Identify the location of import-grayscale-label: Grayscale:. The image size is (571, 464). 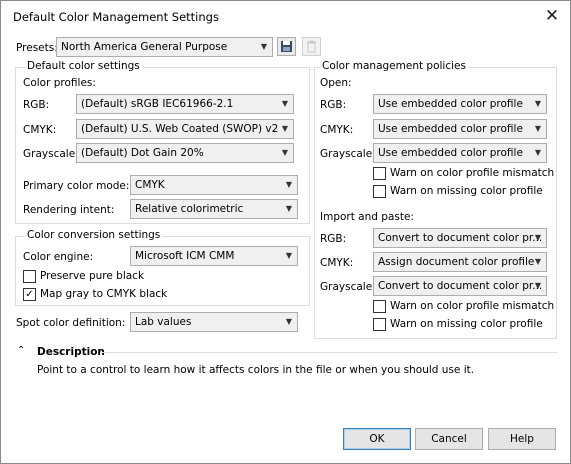
(348, 287).